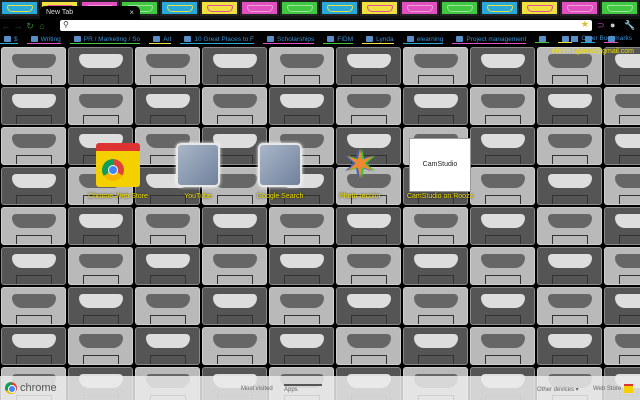 The image size is (640, 400). I want to click on close-tab-icon: ×, so click(131, 12).